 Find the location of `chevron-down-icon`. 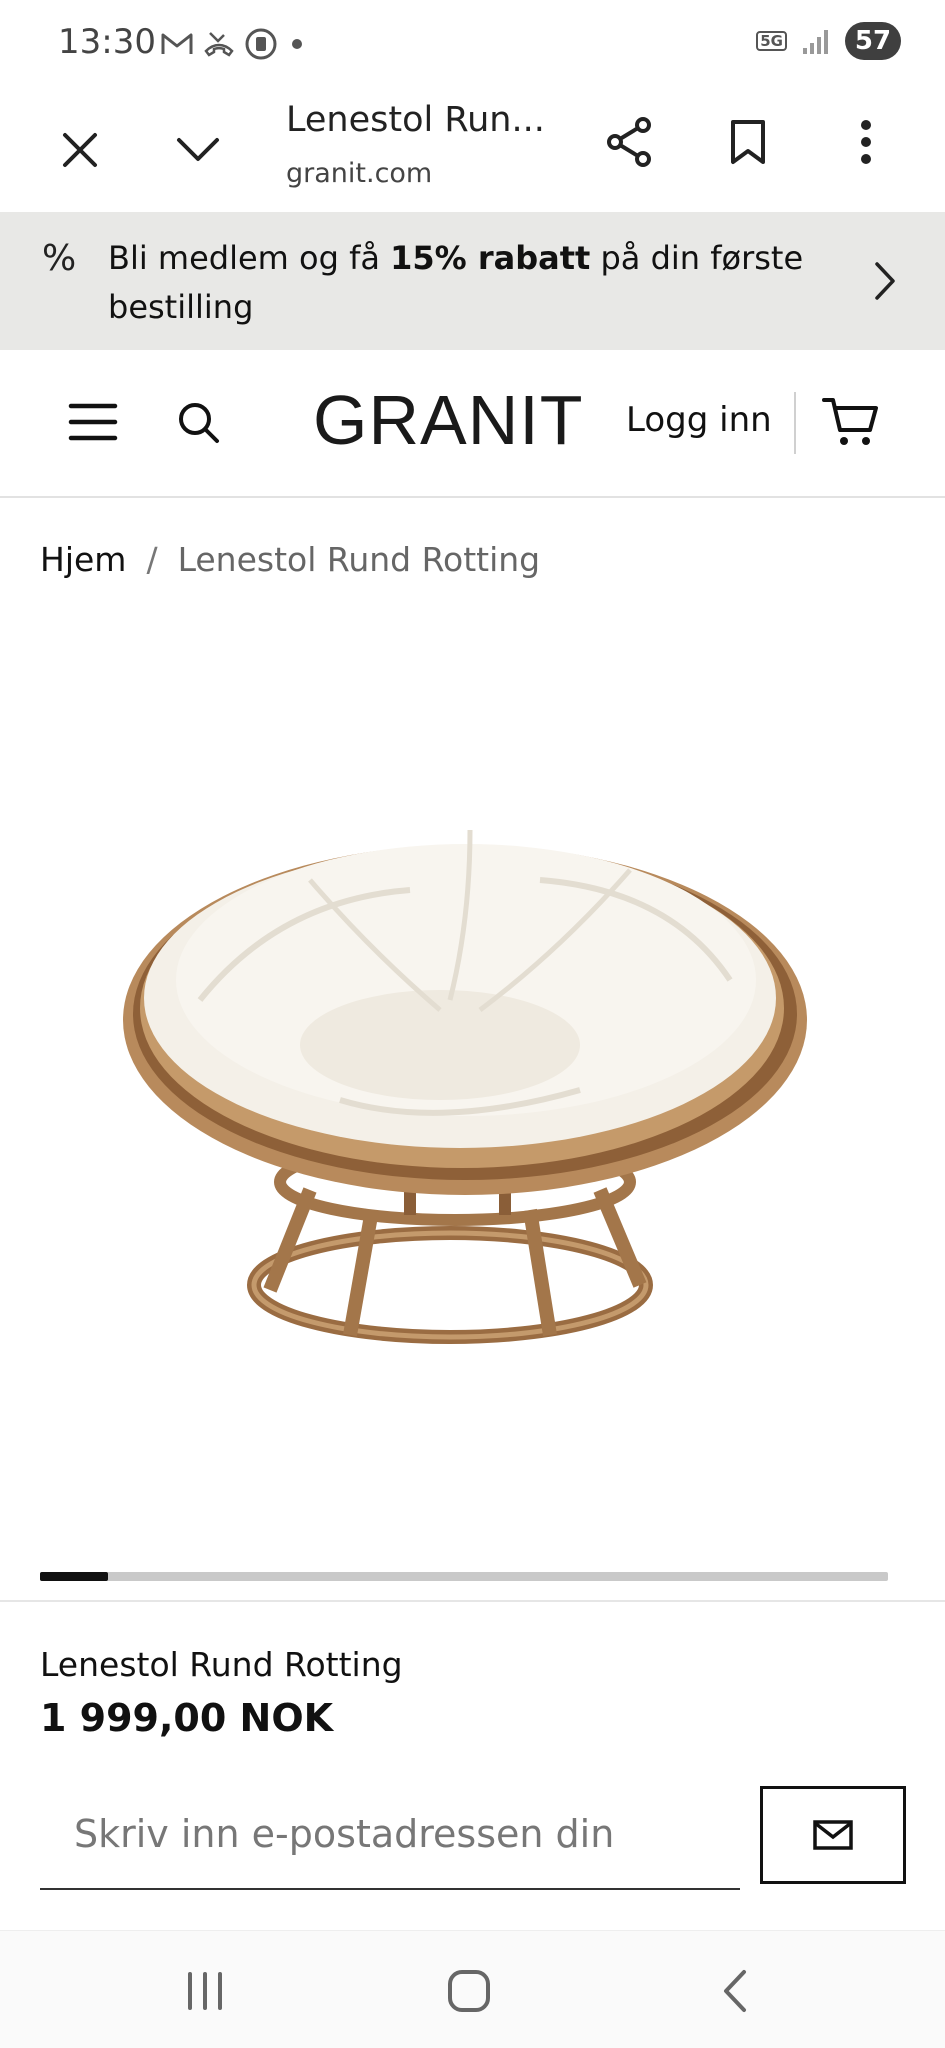

chevron-down-icon is located at coordinates (198, 149).